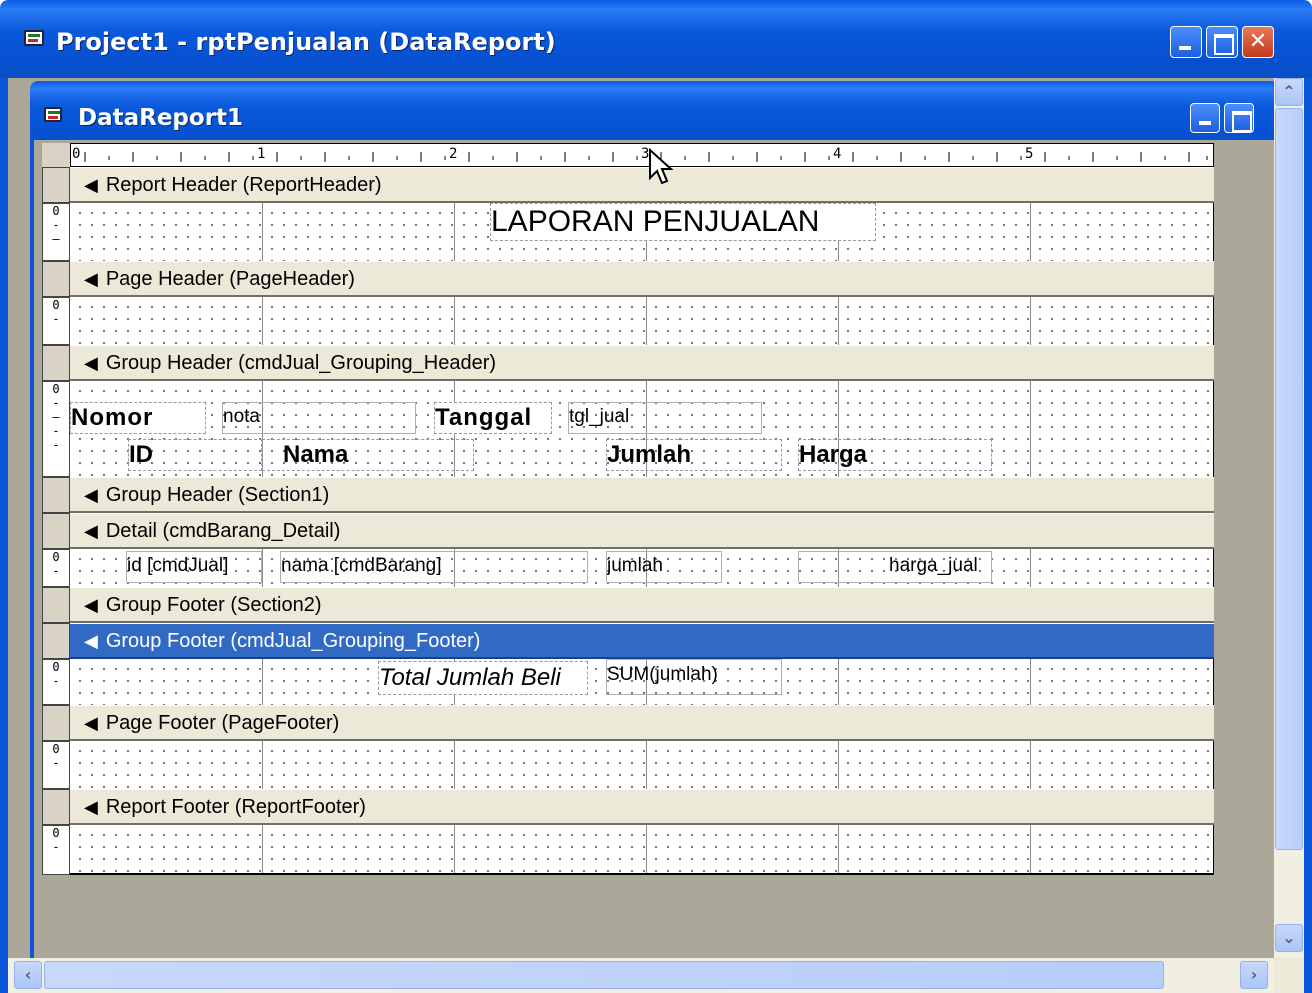 The height and width of the screenshot is (993, 1312). I want to click on ruler-mark-0: 0, so click(76, 154).